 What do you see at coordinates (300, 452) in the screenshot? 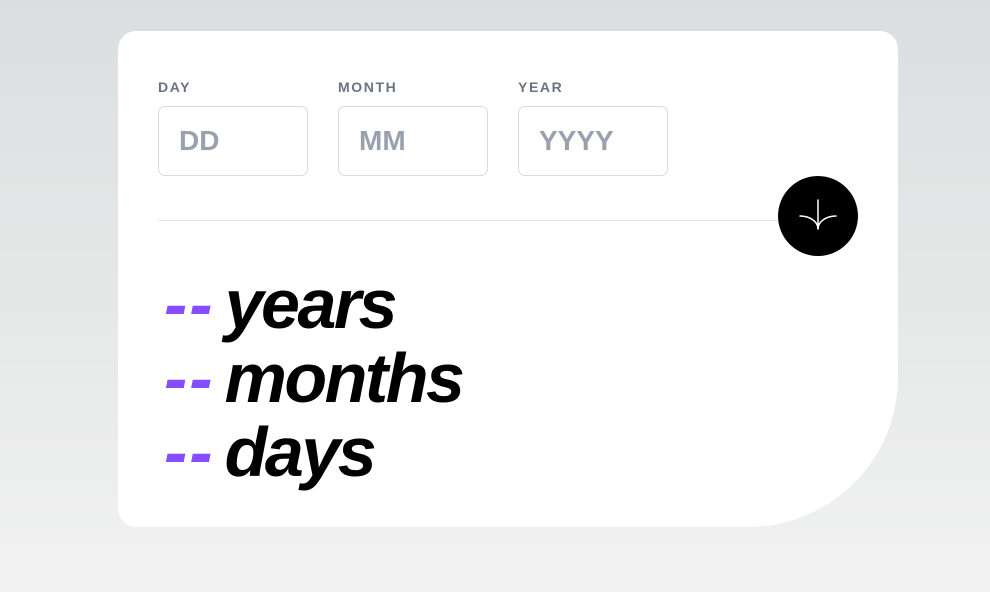
I see `days-unit: days` at bounding box center [300, 452].